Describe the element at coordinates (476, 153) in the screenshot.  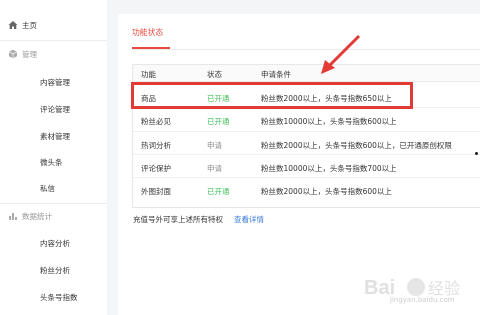
I see `cursor-dot` at that location.